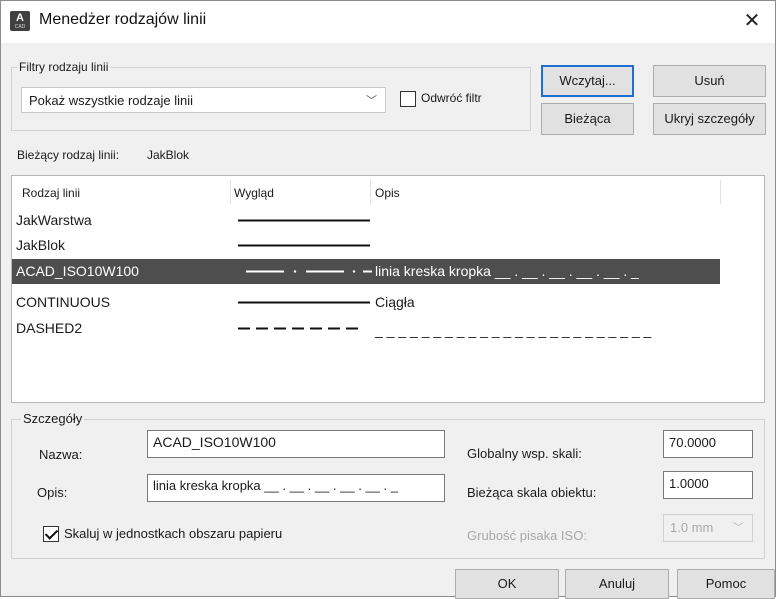 Image resolution: width=776 pixels, height=599 pixels. What do you see at coordinates (61, 454) in the screenshot?
I see `name-label: Nazwa:` at bounding box center [61, 454].